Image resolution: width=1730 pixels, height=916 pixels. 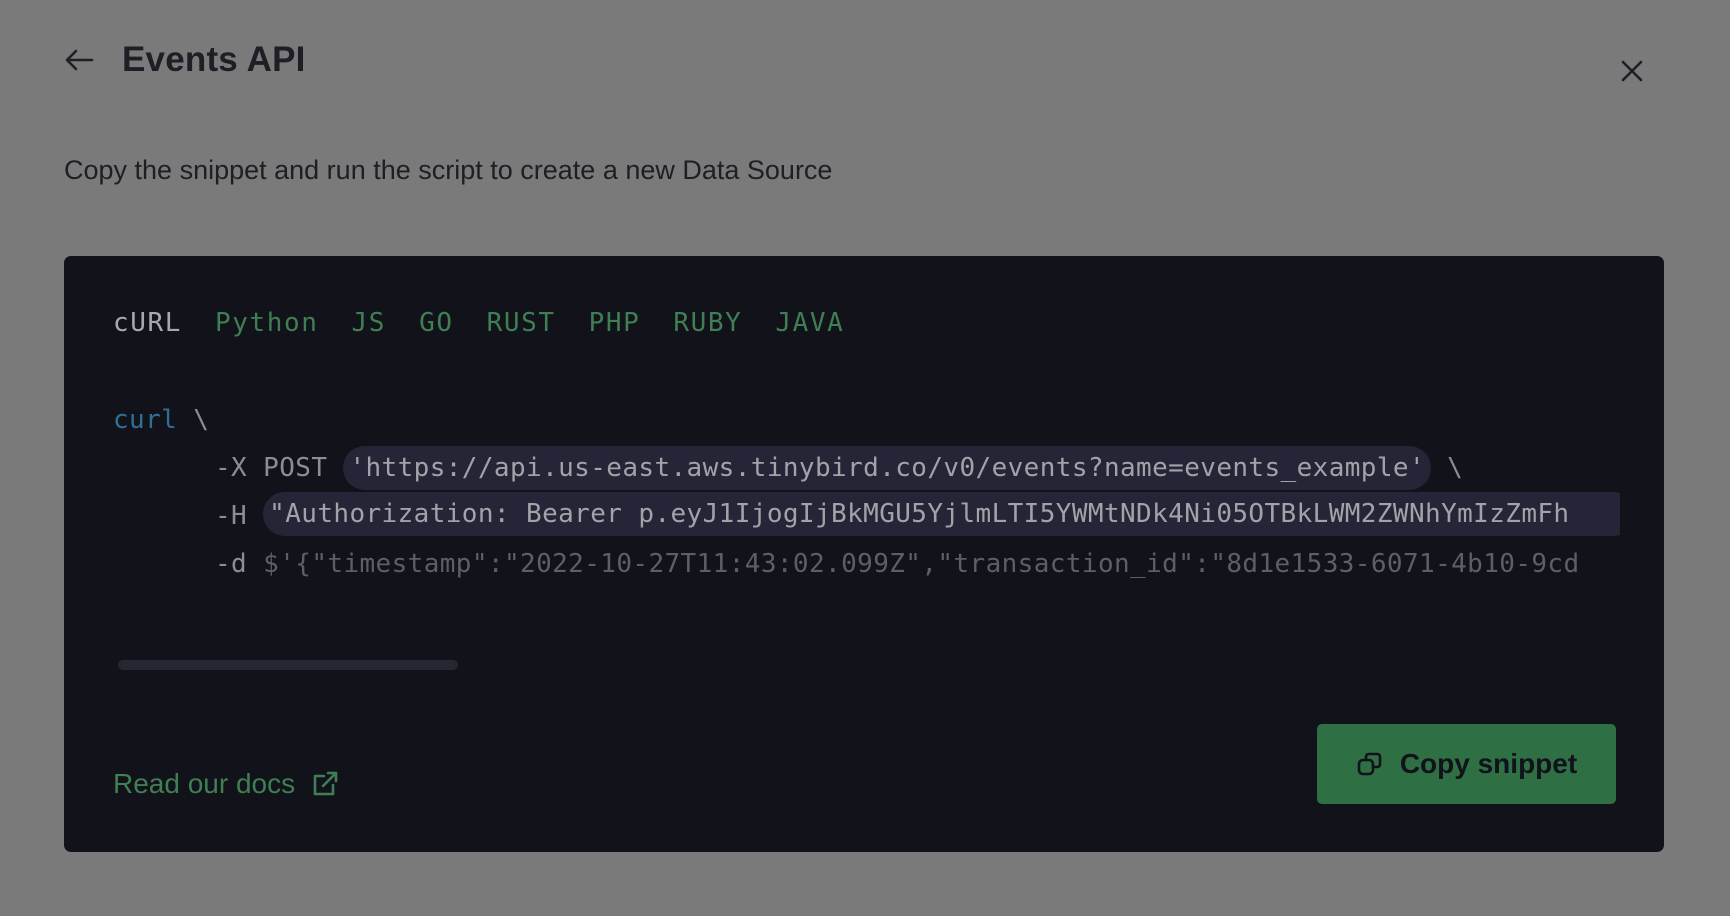 What do you see at coordinates (204, 783) in the screenshot?
I see `read-docs-label: Read our docs` at bounding box center [204, 783].